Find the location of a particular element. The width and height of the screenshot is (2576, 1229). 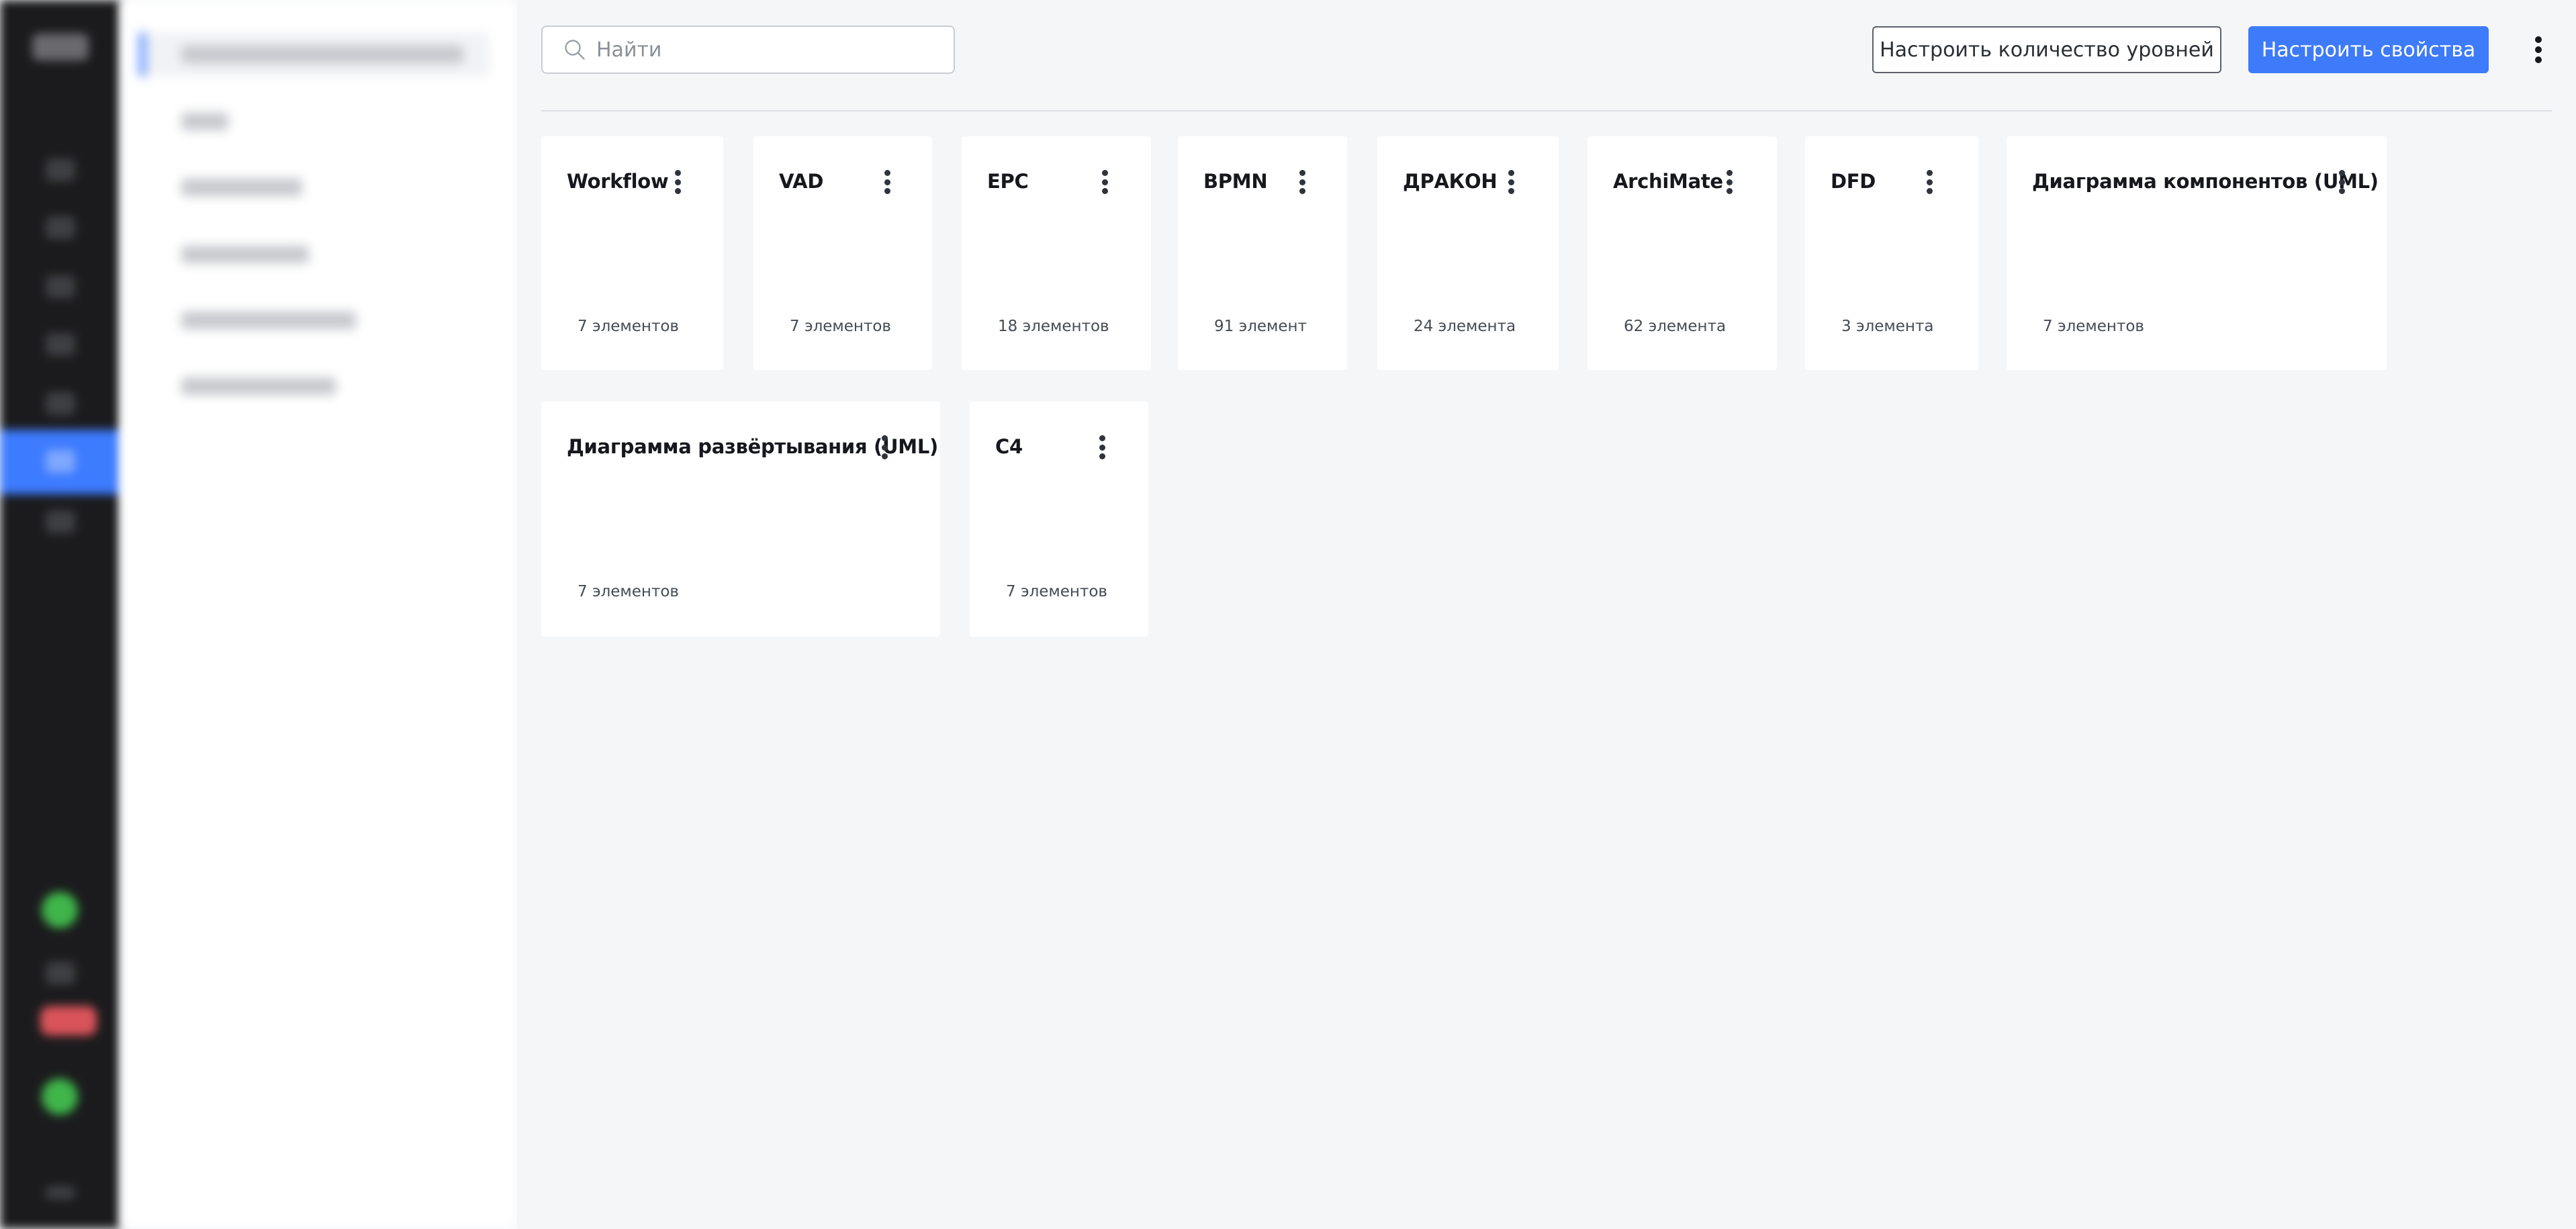

notation-card-archimate: ArchiMate 62 элемента is located at coordinates (1682, 253).